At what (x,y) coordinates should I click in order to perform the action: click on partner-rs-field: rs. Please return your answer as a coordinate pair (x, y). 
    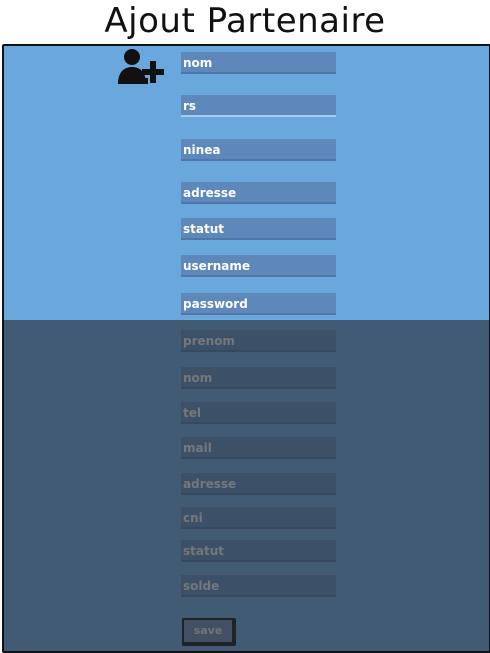
    Looking at the image, I should click on (258, 106).